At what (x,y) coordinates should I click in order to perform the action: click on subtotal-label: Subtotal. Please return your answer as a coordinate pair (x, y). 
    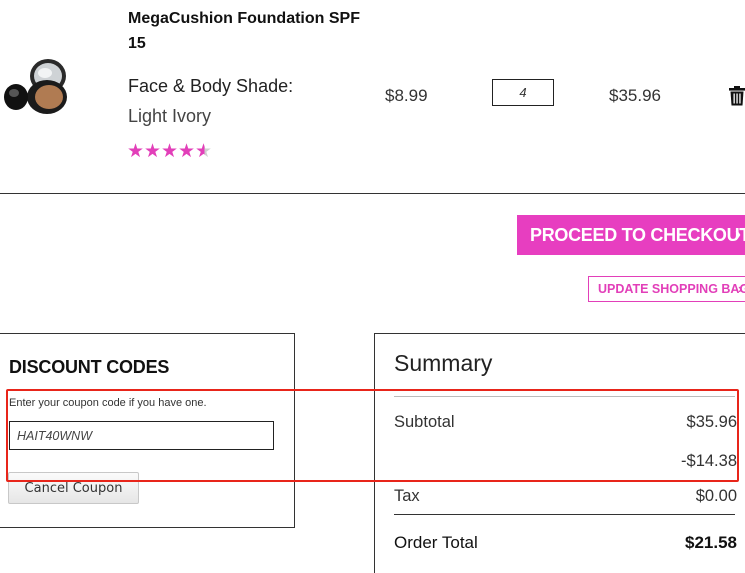
    Looking at the image, I should click on (424, 422).